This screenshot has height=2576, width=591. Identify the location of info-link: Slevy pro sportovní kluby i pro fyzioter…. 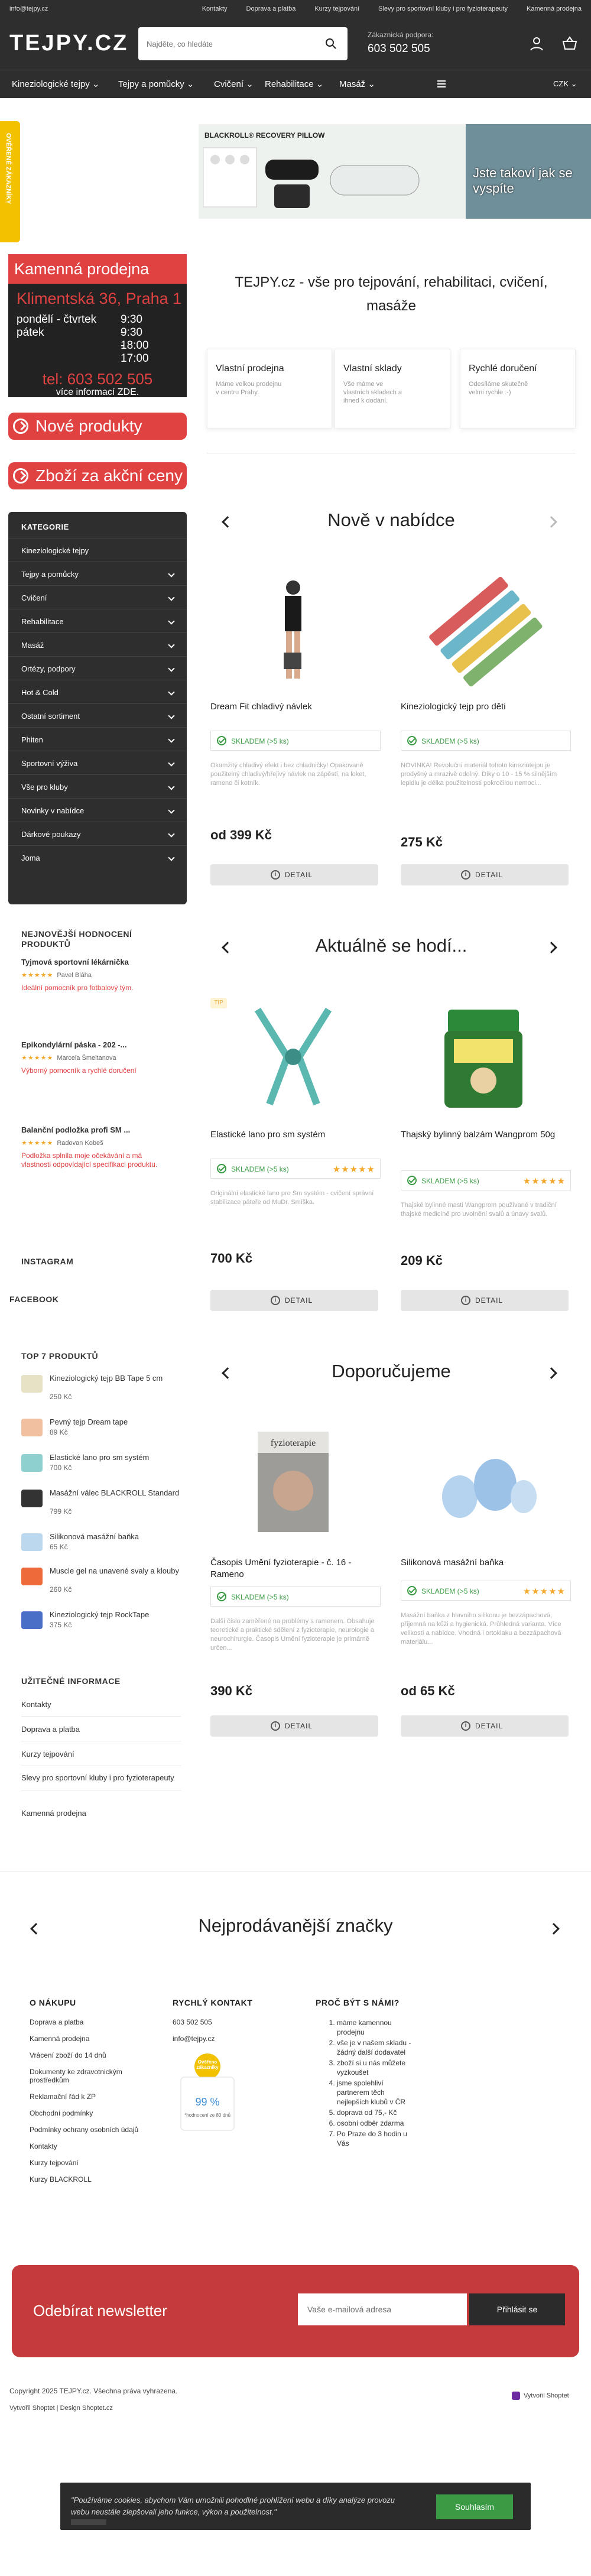
(101, 1781).